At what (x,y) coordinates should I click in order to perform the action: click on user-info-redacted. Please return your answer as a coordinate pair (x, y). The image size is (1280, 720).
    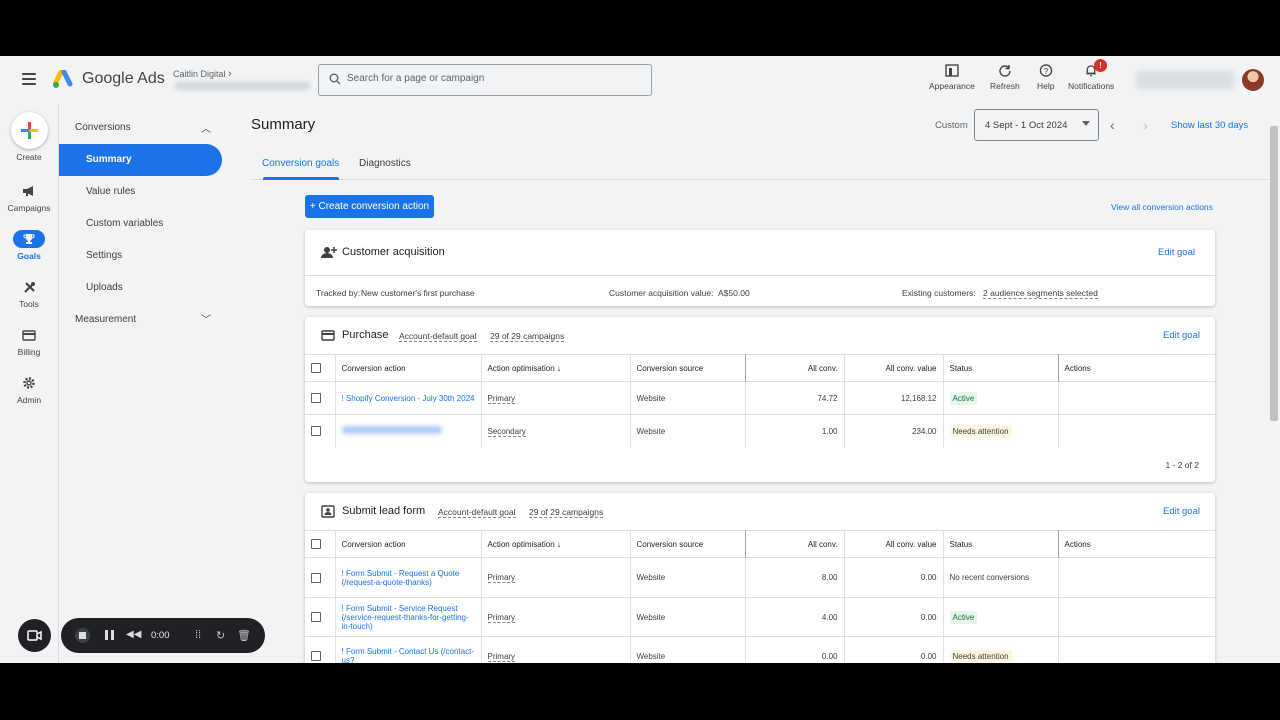
    Looking at the image, I should click on (1185, 80).